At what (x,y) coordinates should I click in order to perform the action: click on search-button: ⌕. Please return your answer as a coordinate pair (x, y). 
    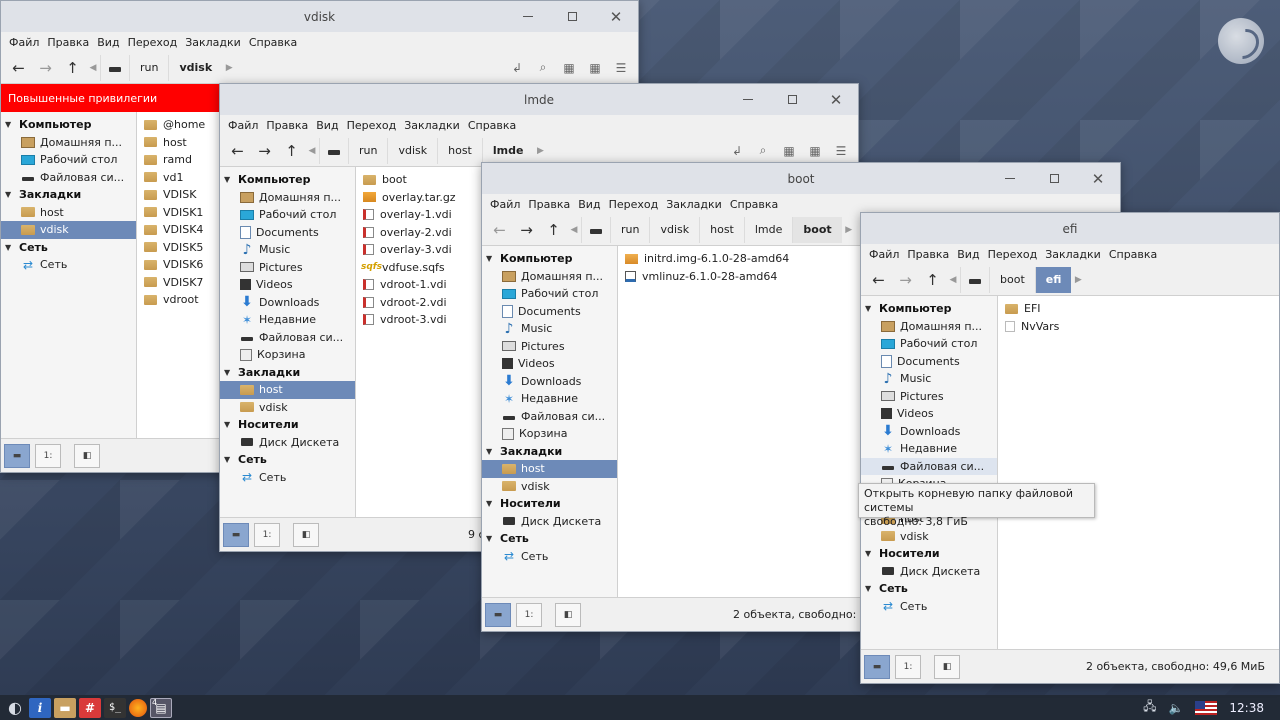
    Looking at the image, I should click on (543, 68).